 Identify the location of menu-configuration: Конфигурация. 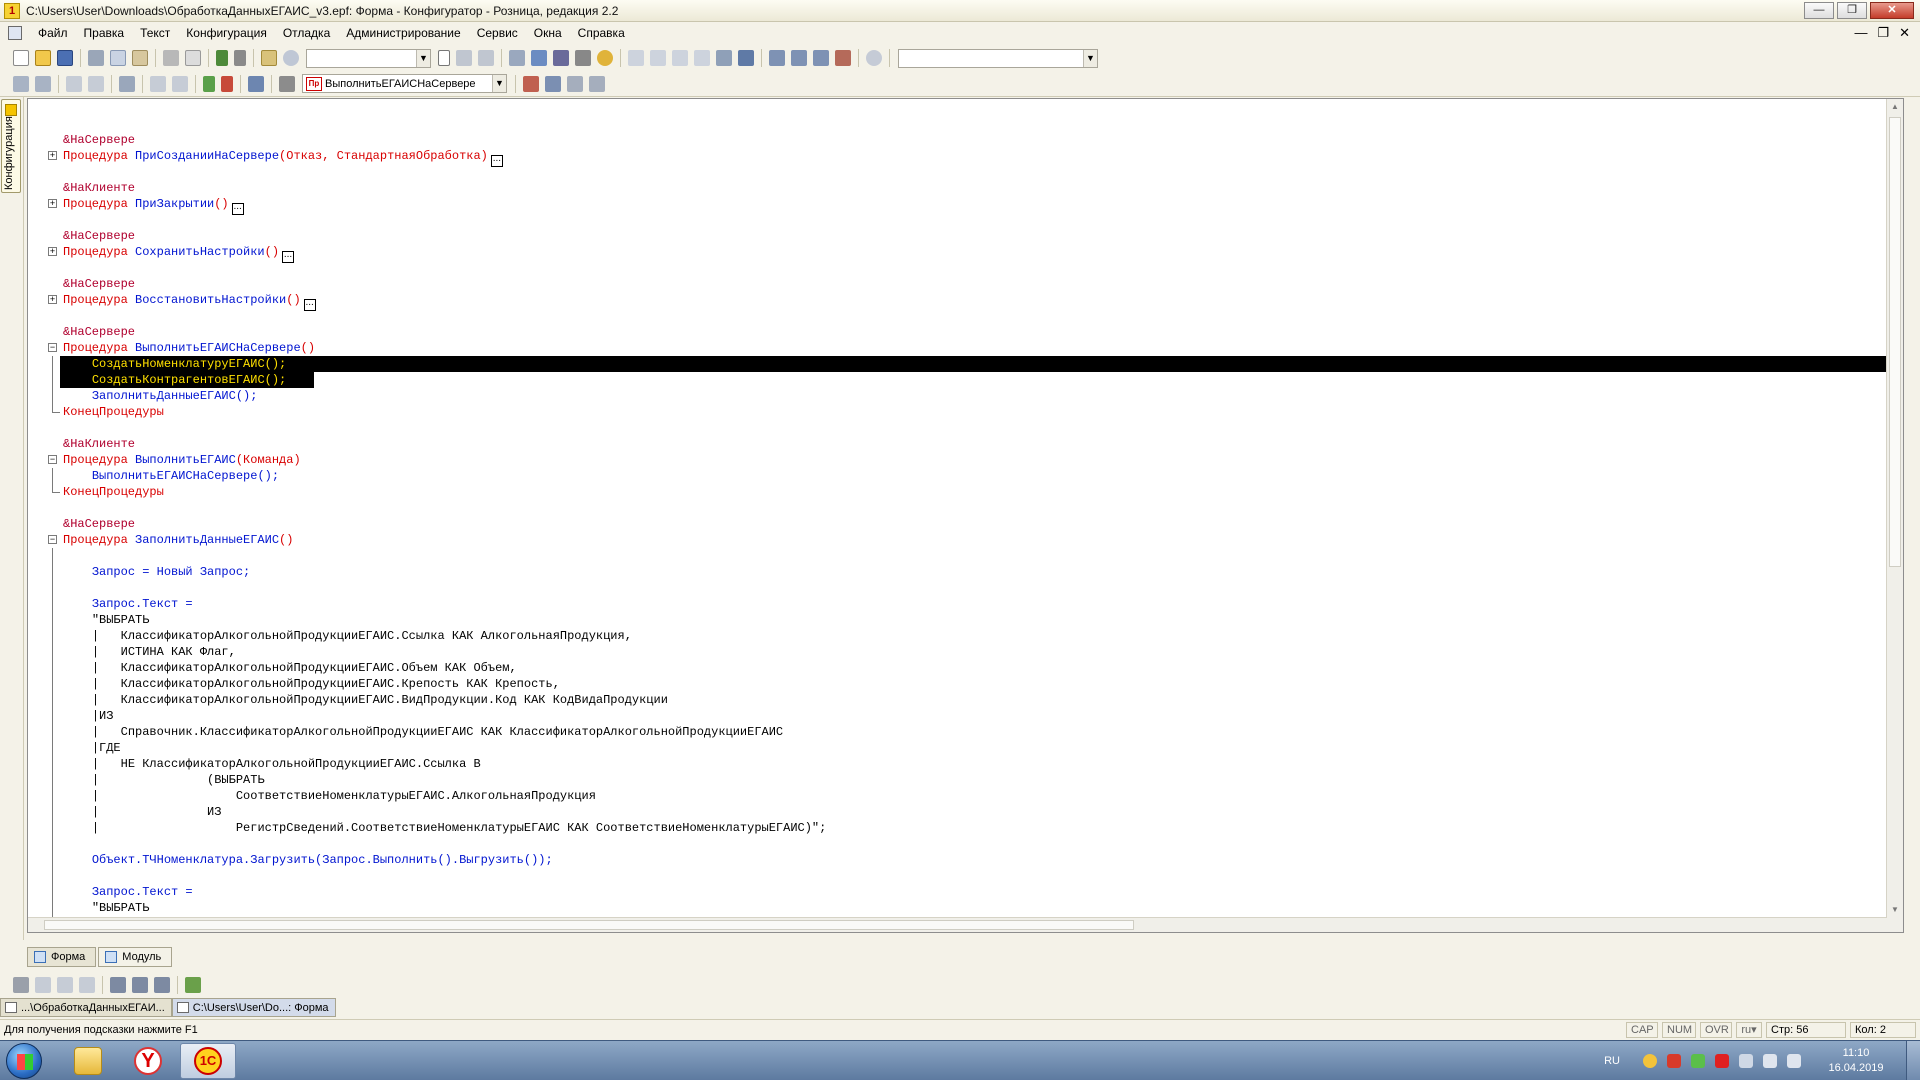
(226, 33).